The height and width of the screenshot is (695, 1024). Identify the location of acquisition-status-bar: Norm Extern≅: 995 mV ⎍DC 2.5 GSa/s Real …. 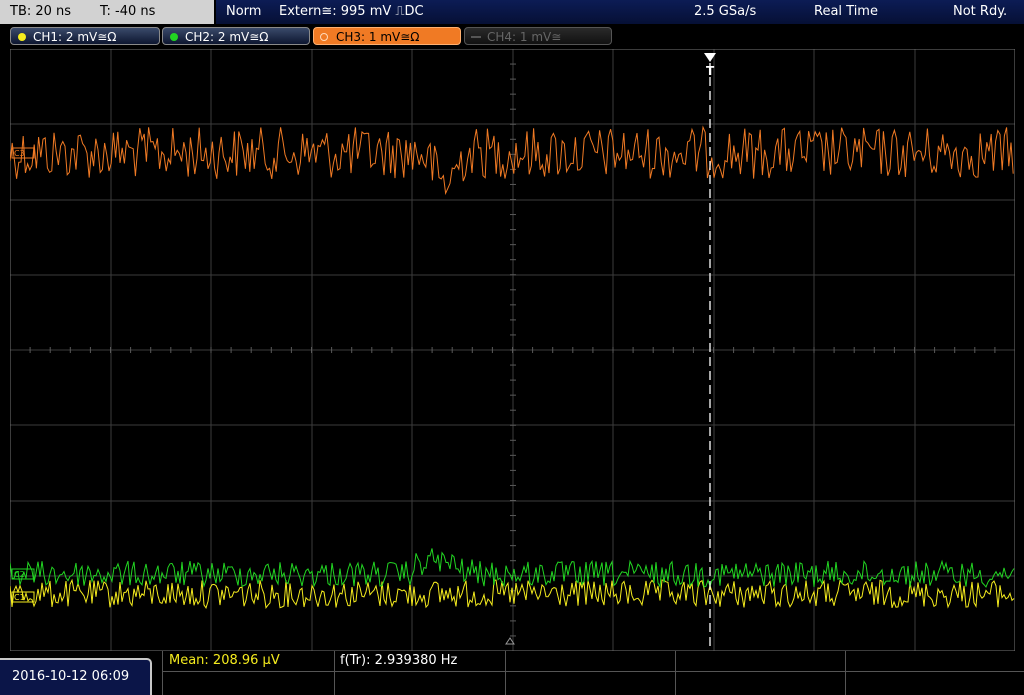
(620, 12).